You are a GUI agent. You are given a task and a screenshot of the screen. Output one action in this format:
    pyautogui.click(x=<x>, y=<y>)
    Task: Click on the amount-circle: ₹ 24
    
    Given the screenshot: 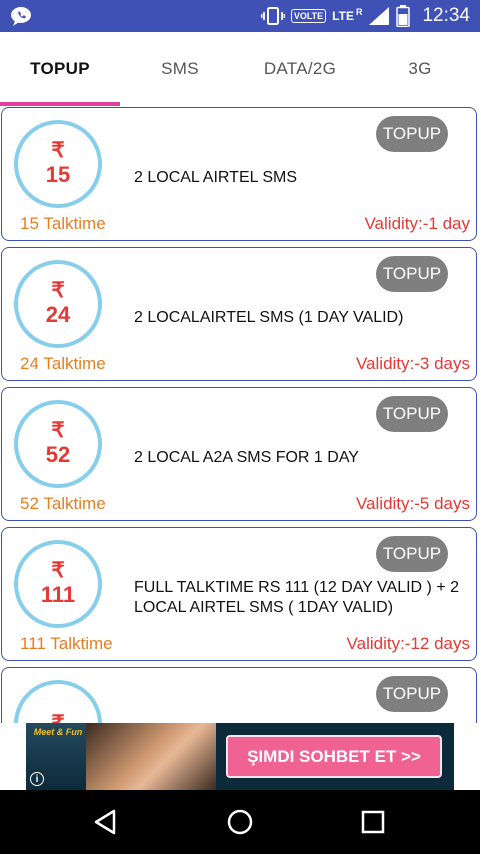 What is the action you would take?
    pyautogui.click(x=58, y=304)
    